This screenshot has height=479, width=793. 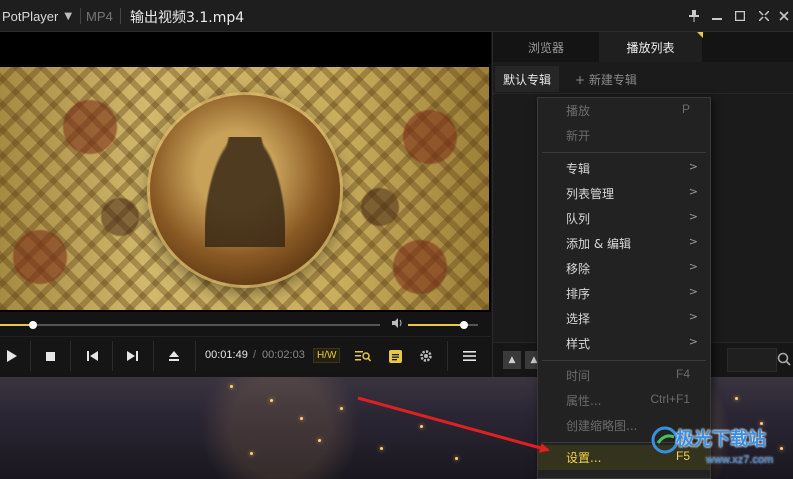 I want to click on seek-bar, so click(x=190, y=325).